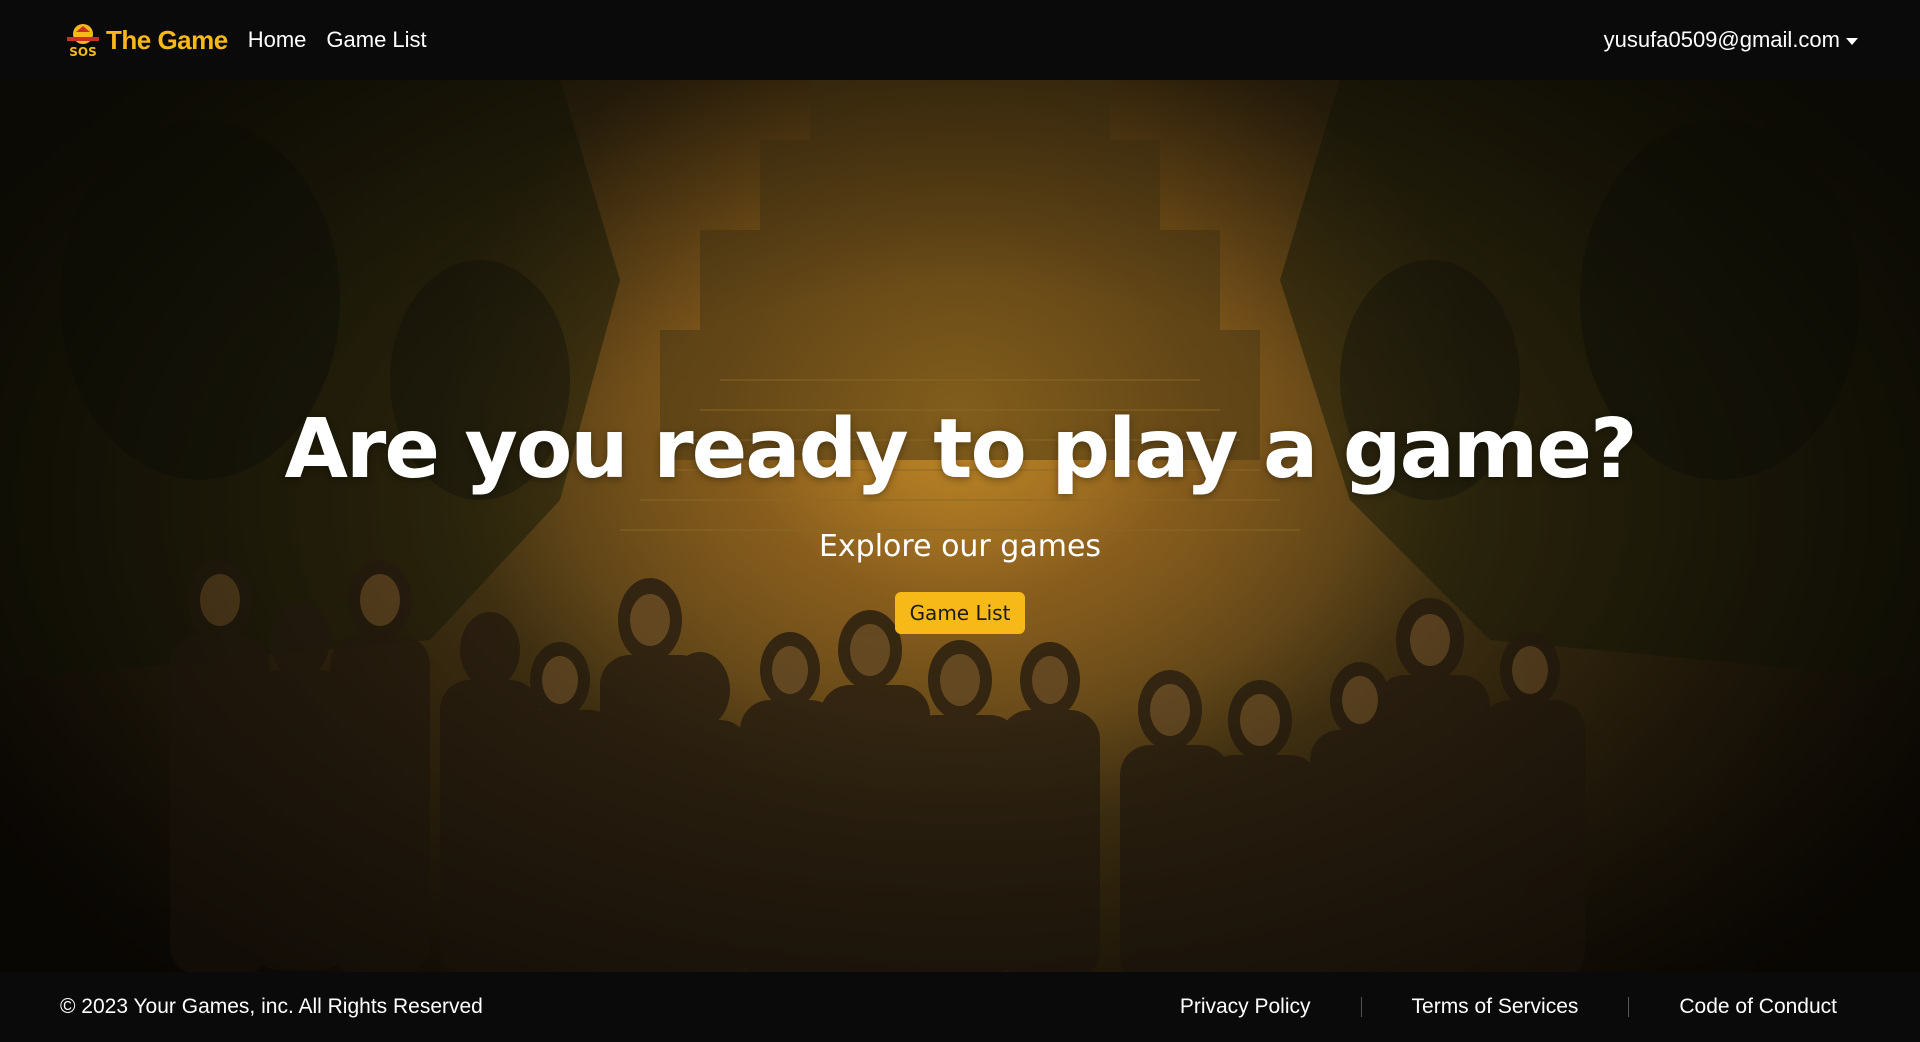 Image resolution: width=1920 pixels, height=1042 pixels. Describe the element at coordinates (83, 41) in the screenshot. I see `sos-logo: SOS` at that location.